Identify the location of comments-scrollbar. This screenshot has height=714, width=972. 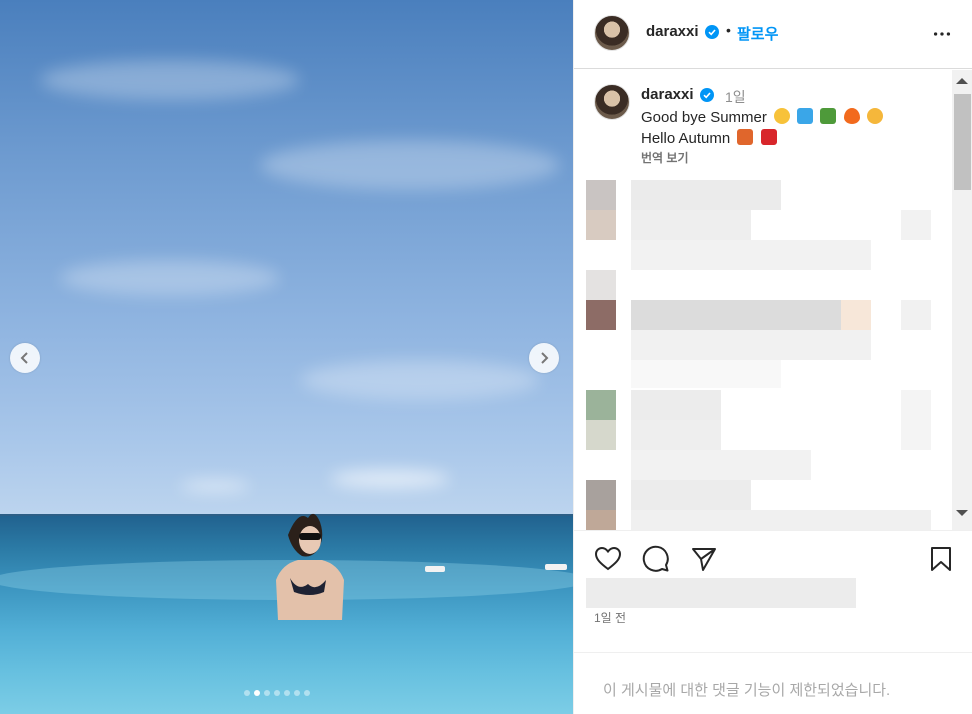
(962, 300).